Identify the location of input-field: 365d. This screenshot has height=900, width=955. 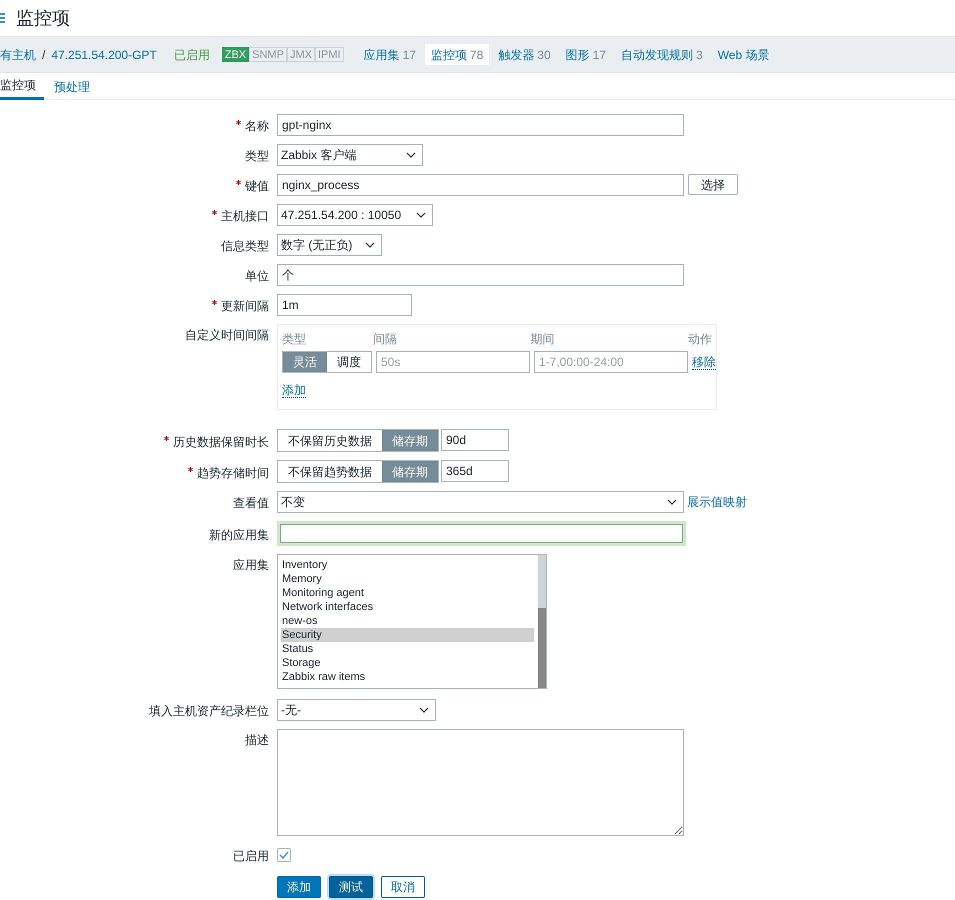
(475, 471).